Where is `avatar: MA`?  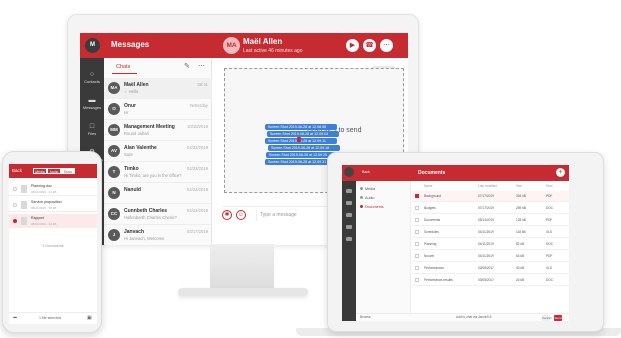
avatar: MA is located at coordinates (114, 88).